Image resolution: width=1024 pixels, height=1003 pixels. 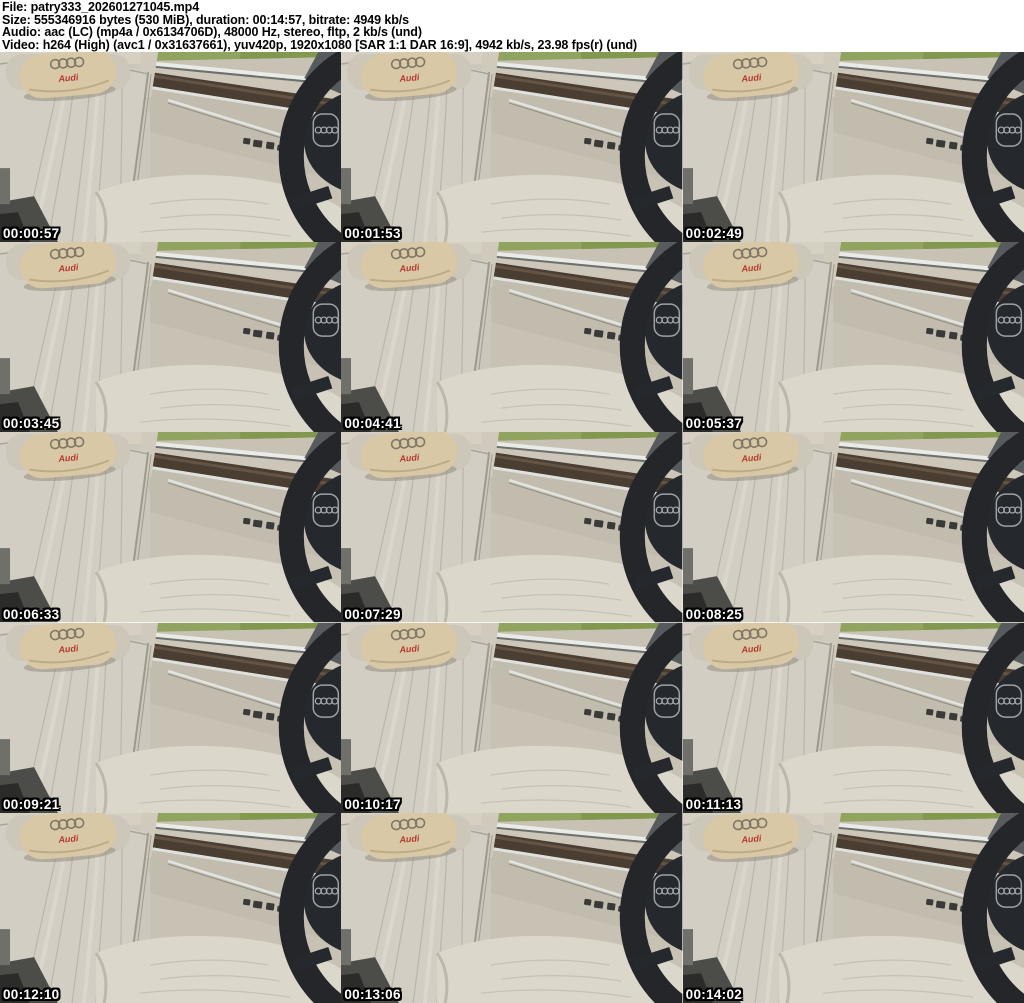 I want to click on video-thumbnail: 00:03:45, so click(x=170, y=337).